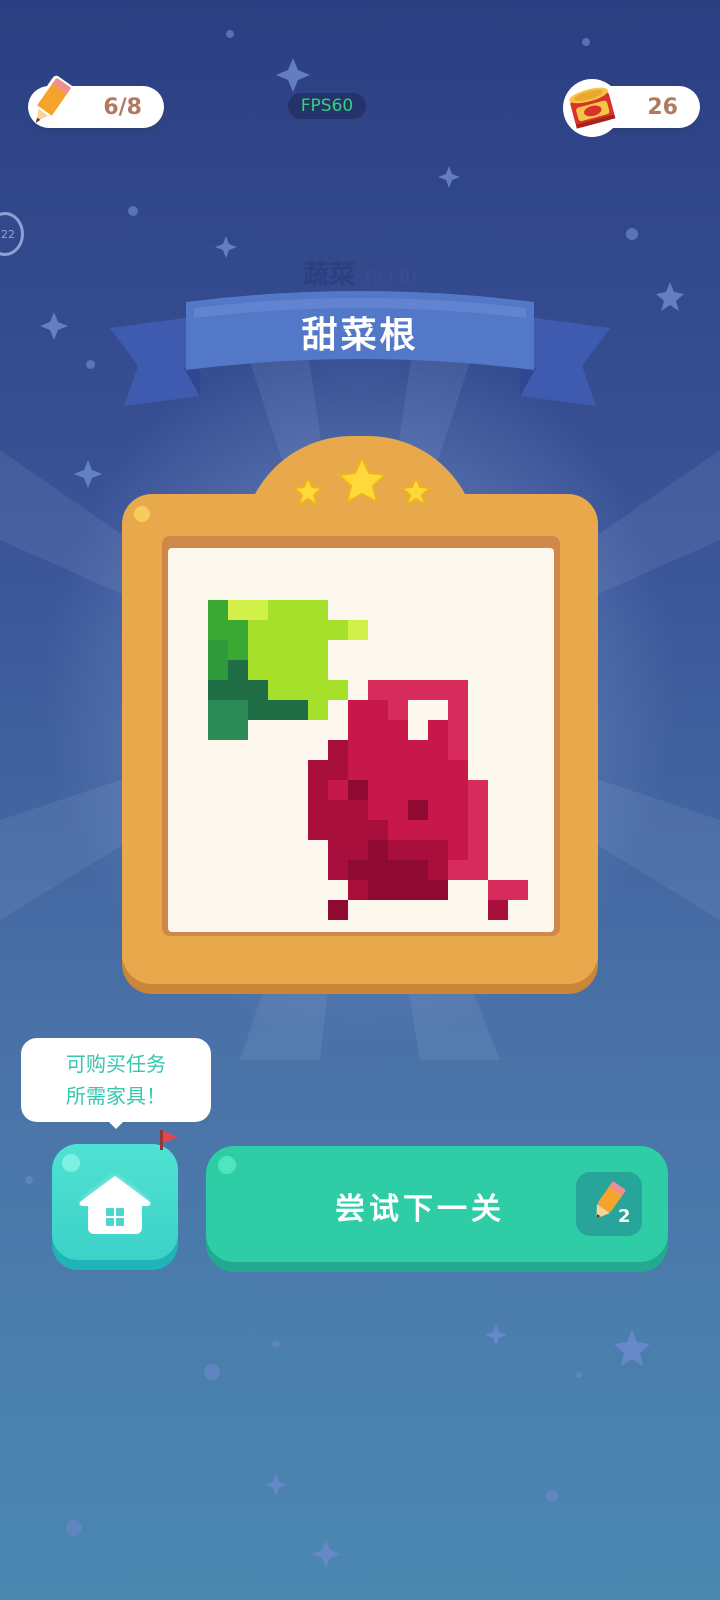 Image resolution: width=720 pixels, height=1600 pixels. Describe the element at coordinates (122, 107) in the screenshot. I see `pencil-count-text: 6/8` at that location.